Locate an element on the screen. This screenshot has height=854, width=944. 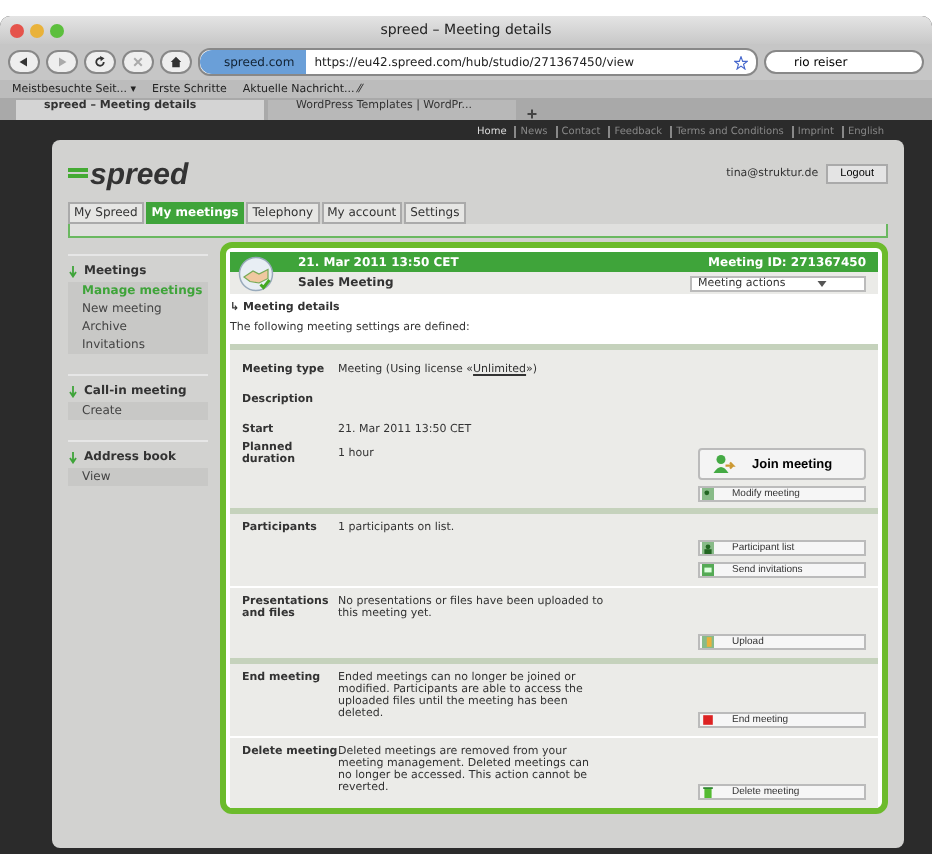
person-icon is located at coordinates (708, 548).